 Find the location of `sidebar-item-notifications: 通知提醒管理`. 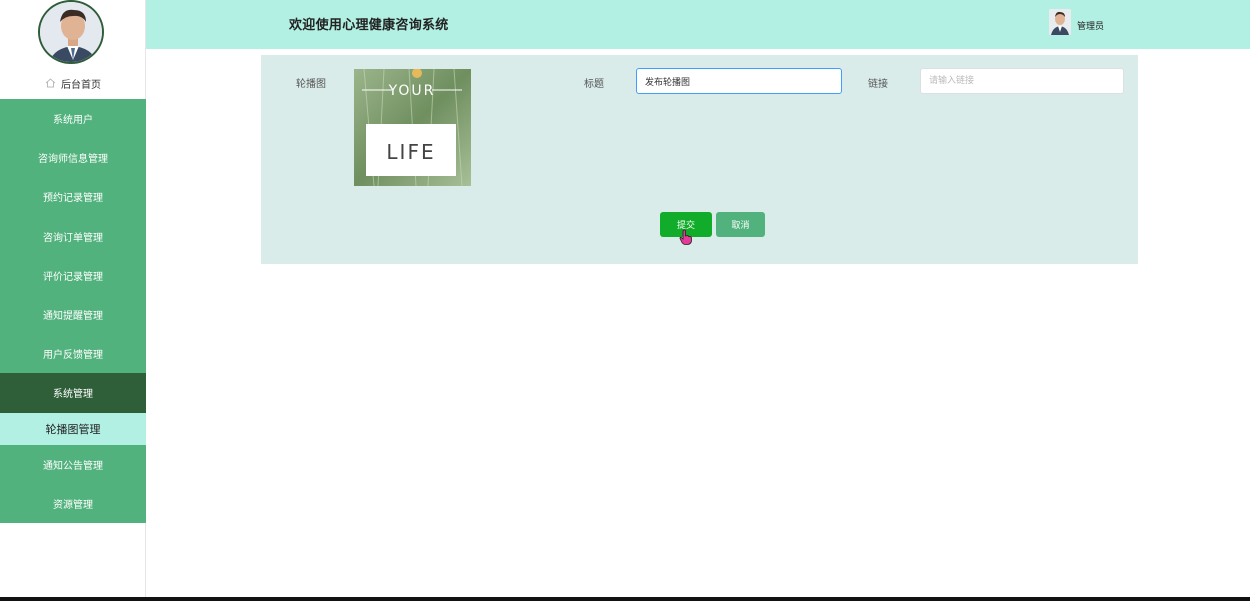

sidebar-item-notifications: 通知提醒管理 is located at coordinates (73, 314).